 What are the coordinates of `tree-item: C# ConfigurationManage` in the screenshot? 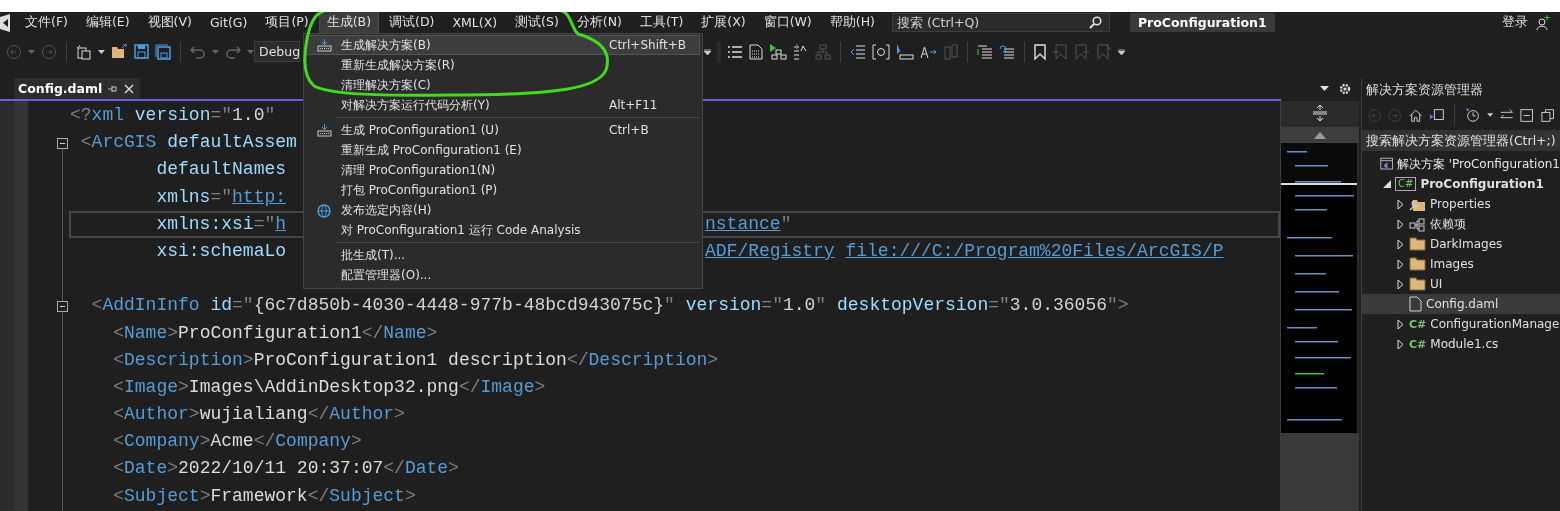 It's located at (1461, 324).